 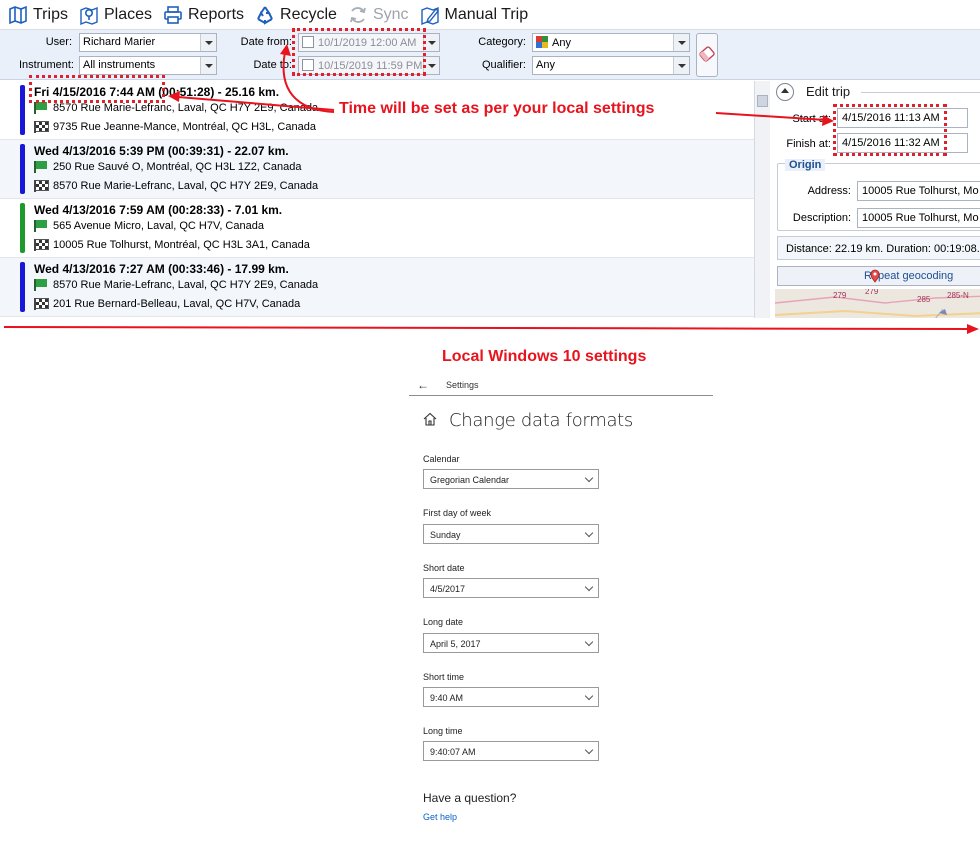 I want to click on qualifier-label: Qualifier:, so click(x=503, y=65).